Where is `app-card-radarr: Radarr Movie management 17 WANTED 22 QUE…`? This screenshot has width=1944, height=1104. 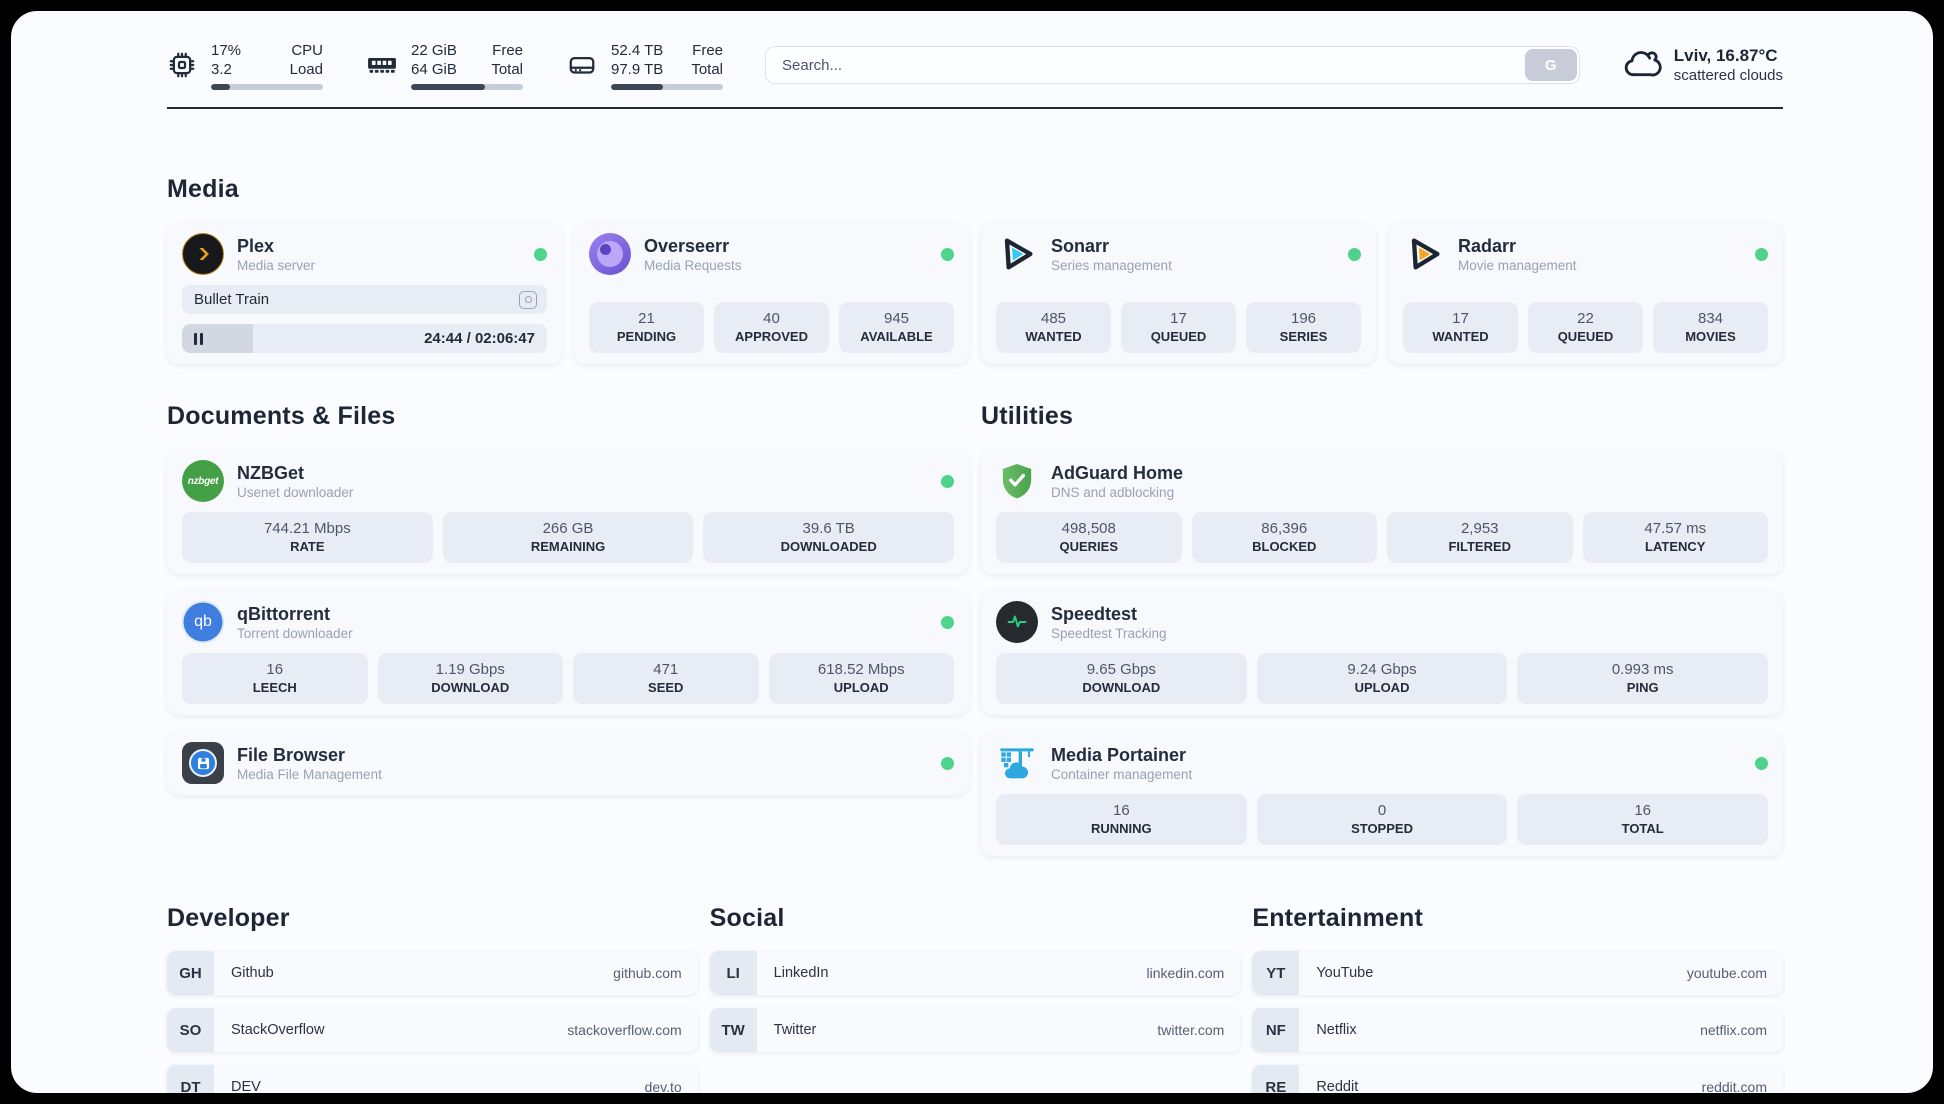
app-card-radarr: Radarr Movie management 17 WANTED 22 QUE… is located at coordinates (1585, 293).